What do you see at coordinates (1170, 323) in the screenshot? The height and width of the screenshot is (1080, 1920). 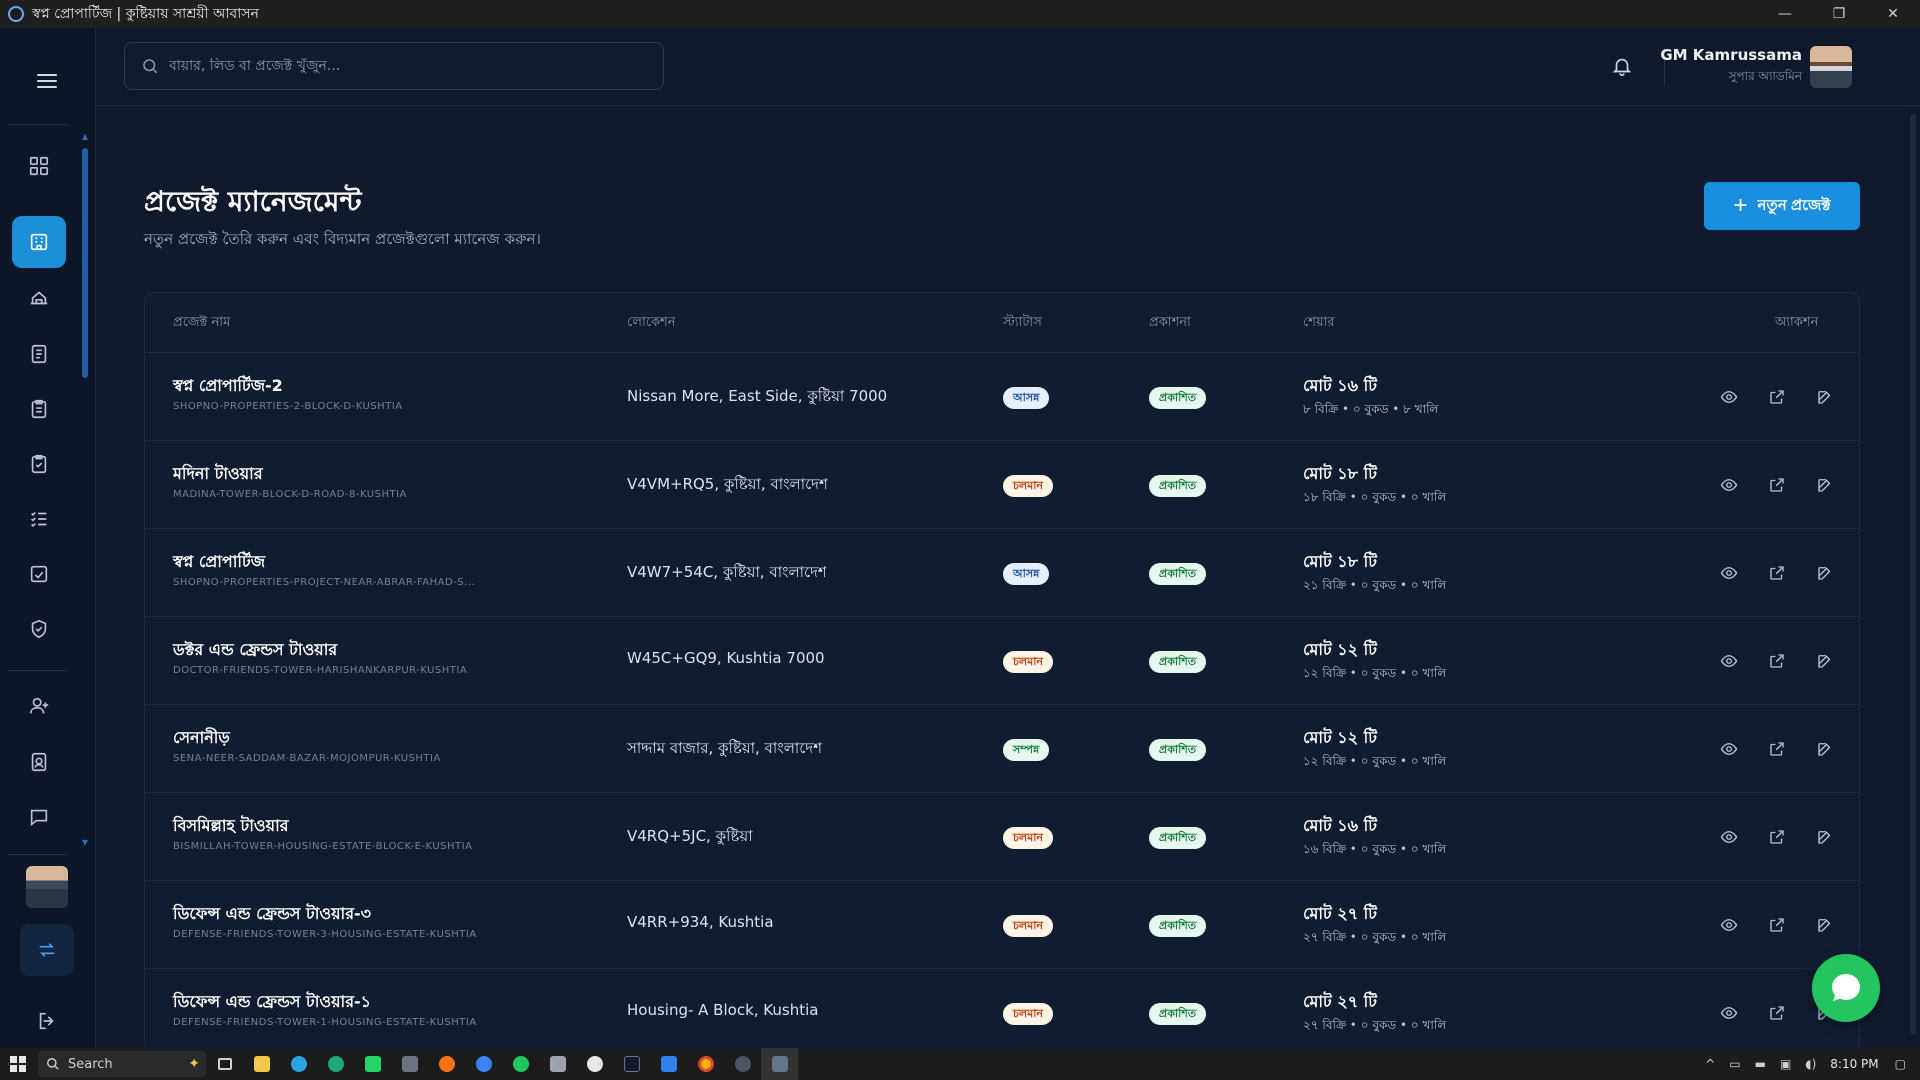 I see `column-header-publish: প্রকাশনা` at bounding box center [1170, 323].